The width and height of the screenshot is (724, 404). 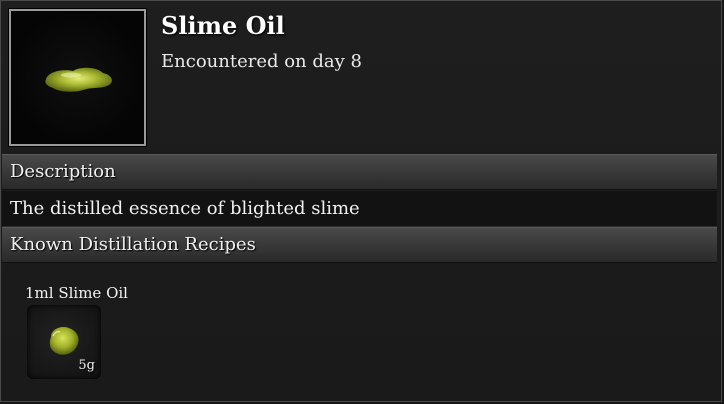 What do you see at coordinates (261, 61) in the screenshot?
I see `encountered-text: Encountered on day 8` at bounding box center [261, 61].